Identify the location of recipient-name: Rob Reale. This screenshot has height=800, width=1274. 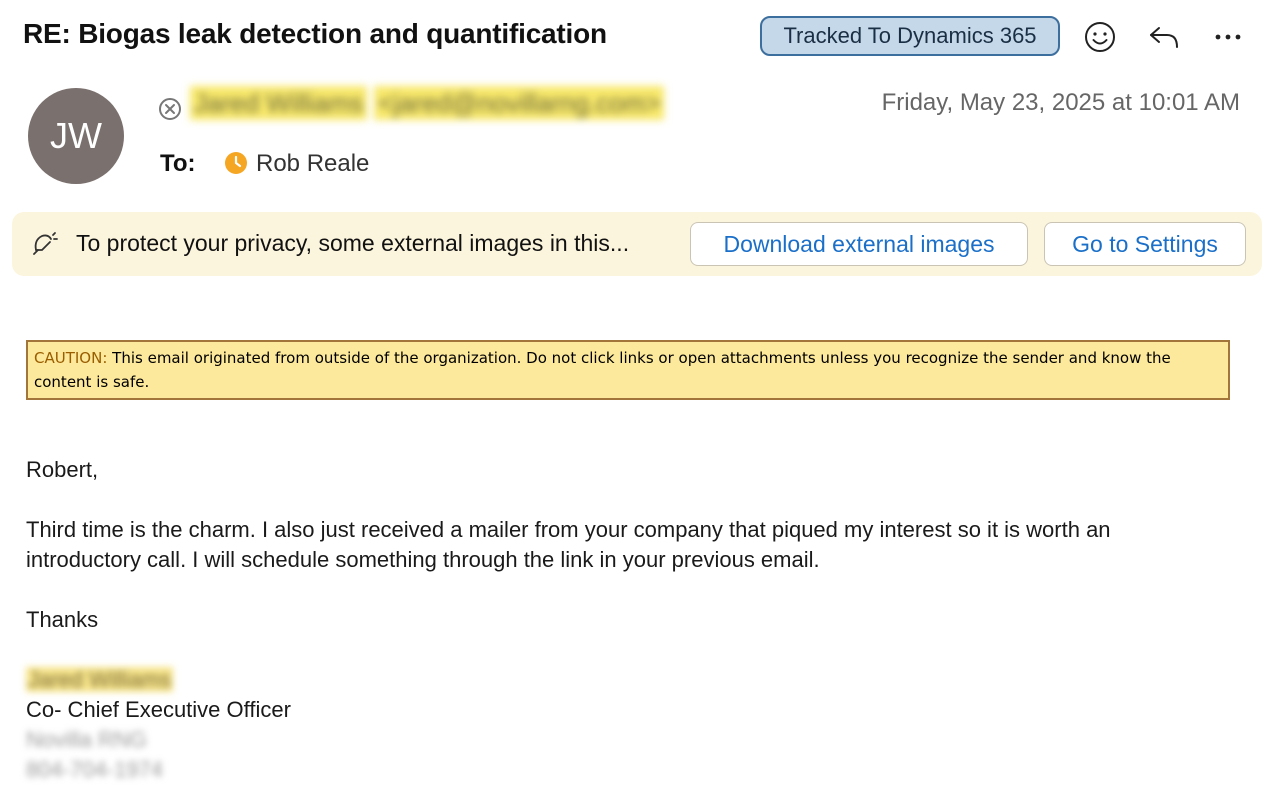
(312, 164).